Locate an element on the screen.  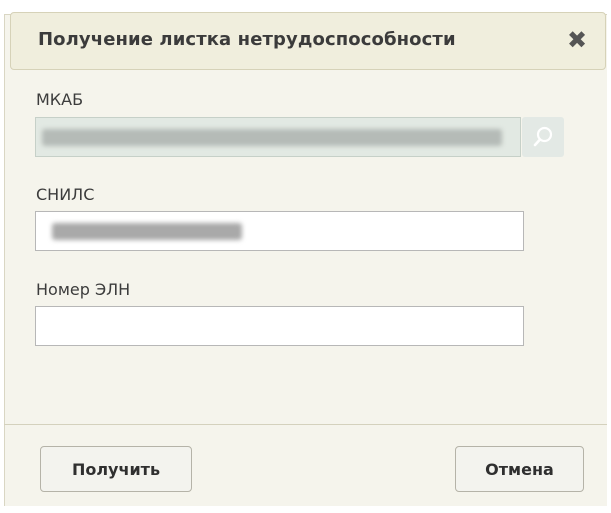
mkab-field is located at coordinates (278, 137).